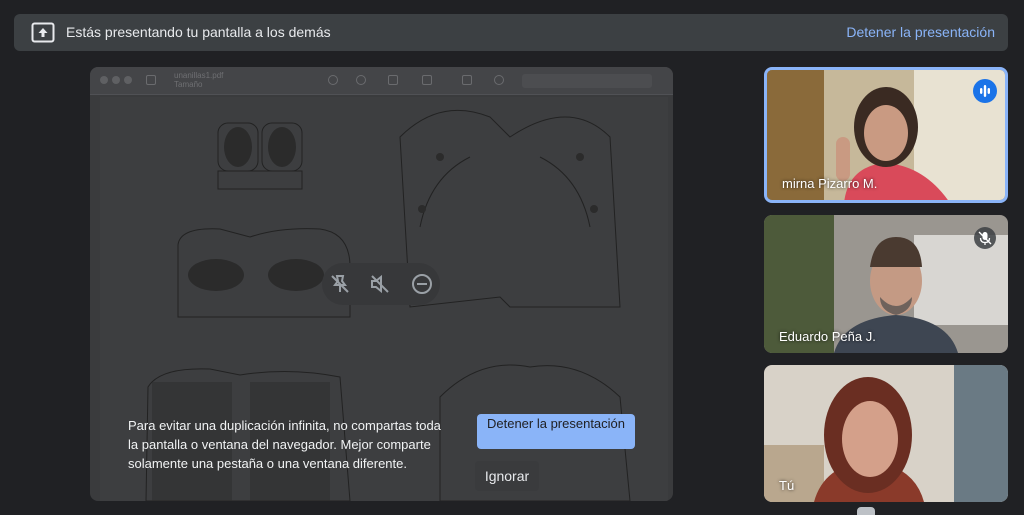 This screenshot has height=515, width=1024. What do you see at coordinates (886, 284) in the screenshot?
I see `participant-tile-eduardo: Eduardo Peña J.` at bounding box center [886, 284].